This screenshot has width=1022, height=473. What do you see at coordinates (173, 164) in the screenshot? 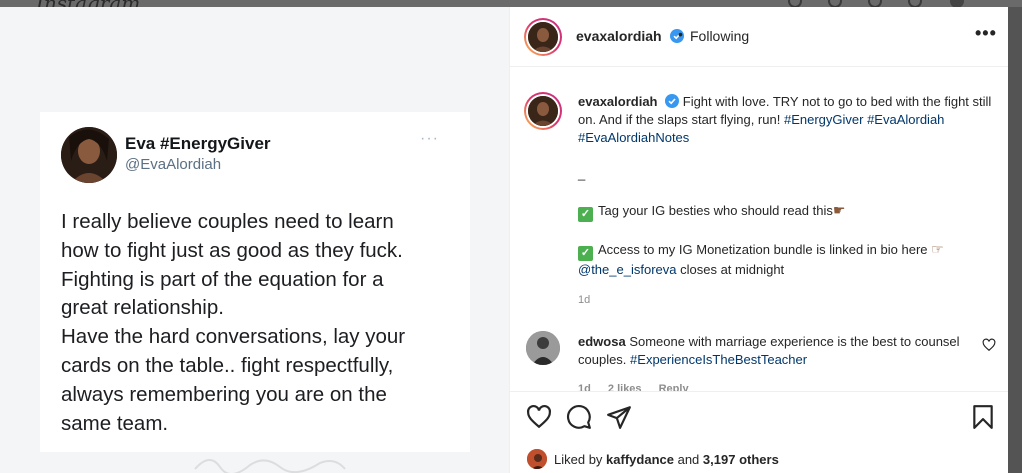
I see `tweet-handle: @EvaAlordiah` at bounding box center [173, 164].